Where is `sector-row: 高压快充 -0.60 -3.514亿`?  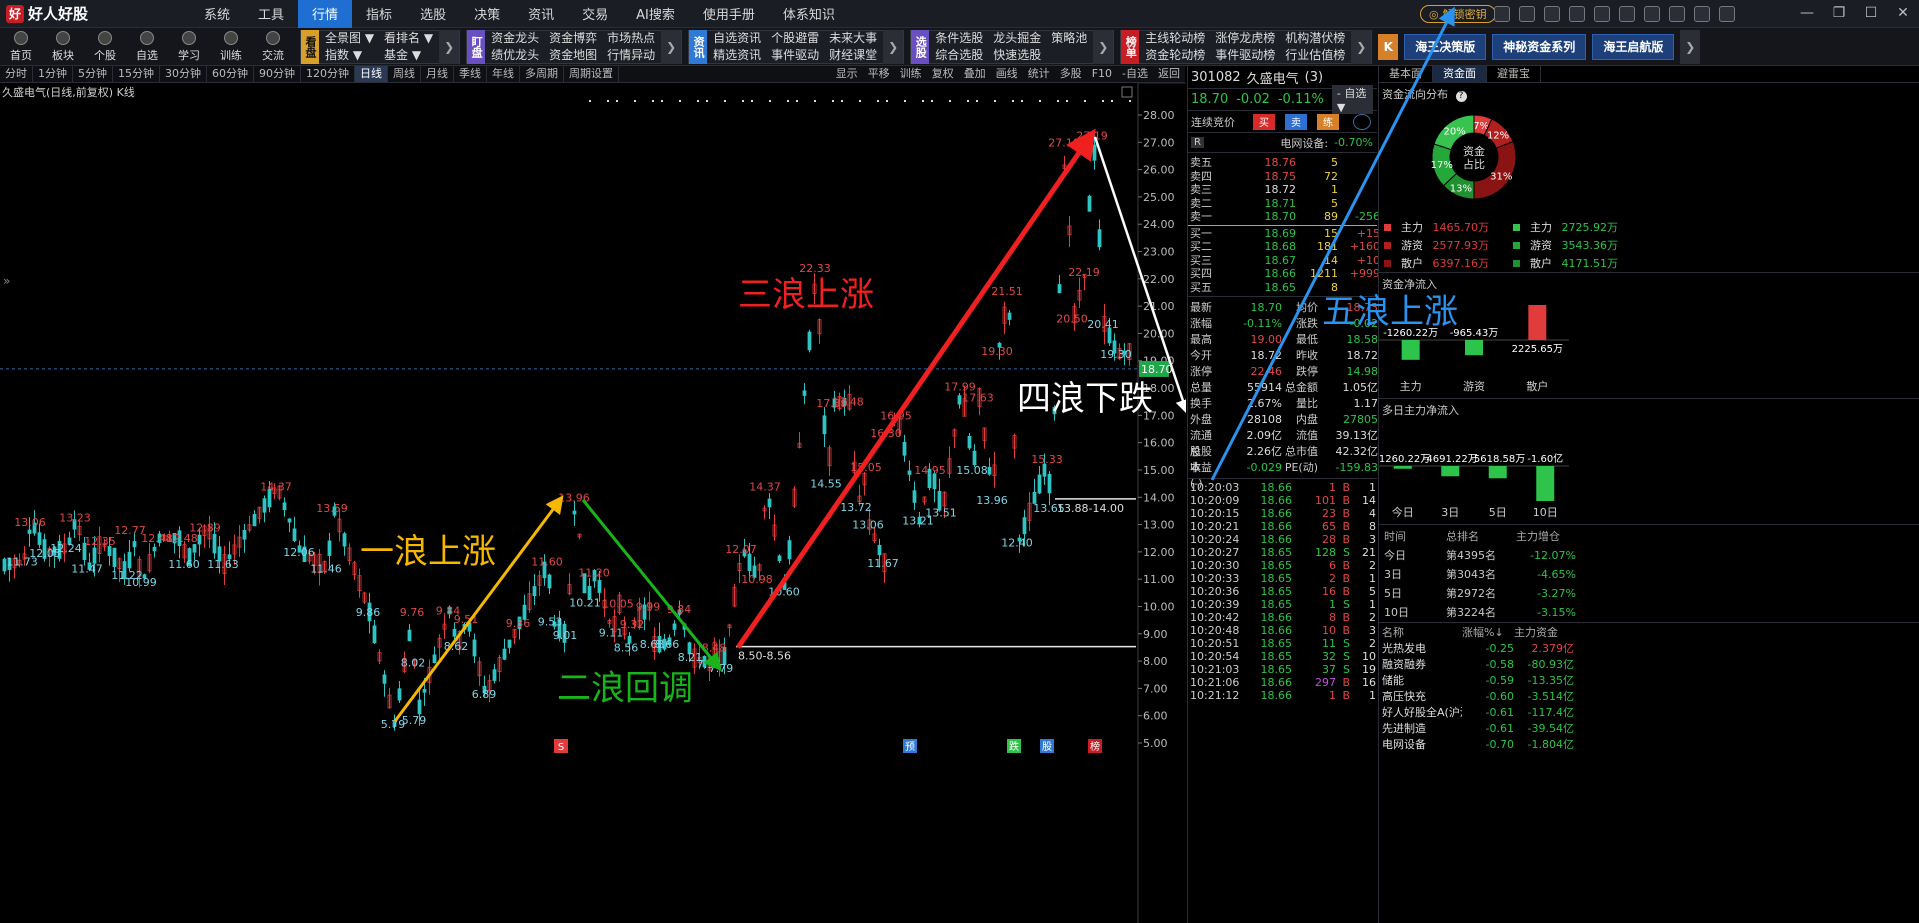
sector-row: 高压快充 -0.60 -3.514亿 is located at coordinates (1649, 697).